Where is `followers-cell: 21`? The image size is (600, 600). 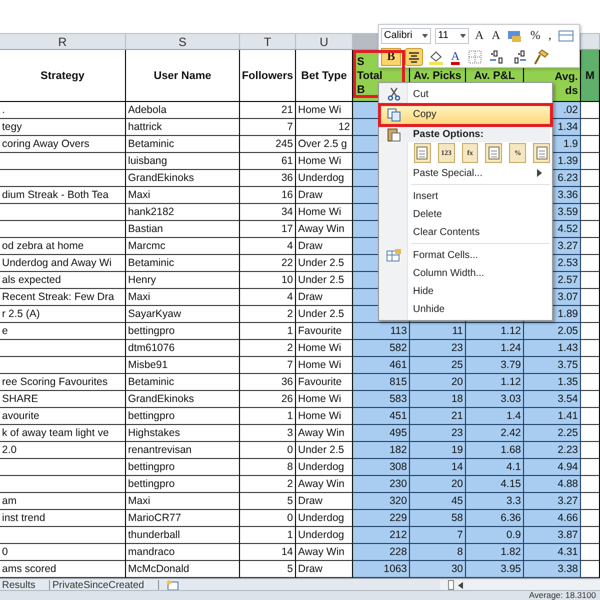 followers-cell: 21 is located at coordinates (268, 110).